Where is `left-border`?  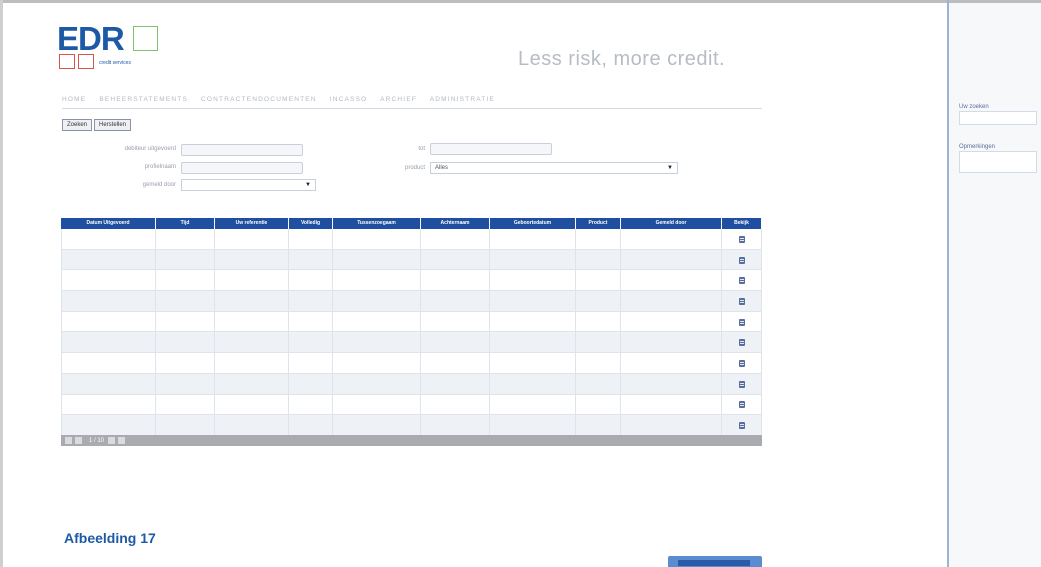 left-border is located at coordinates (1, 283).